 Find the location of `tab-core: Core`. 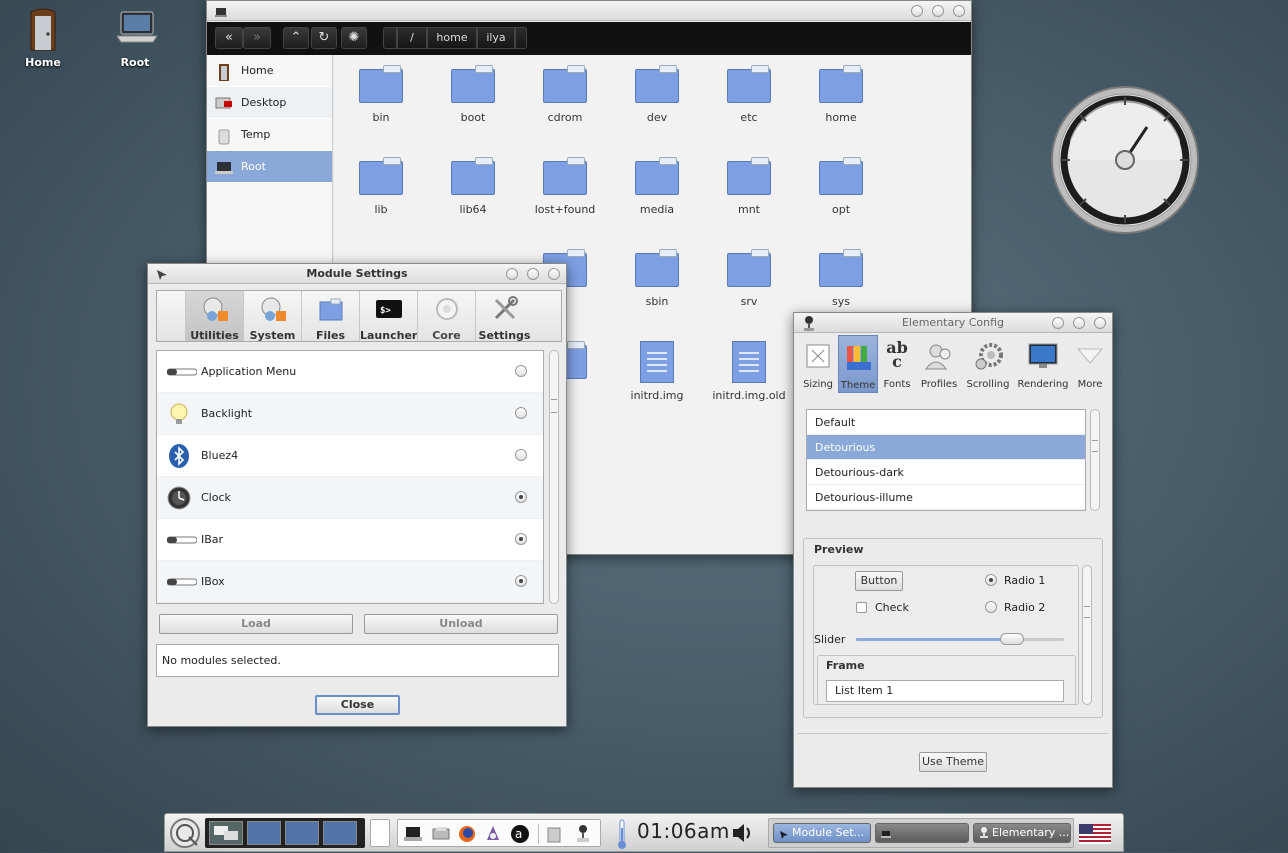

tab-core: Core is located at coordinates (446, 316).